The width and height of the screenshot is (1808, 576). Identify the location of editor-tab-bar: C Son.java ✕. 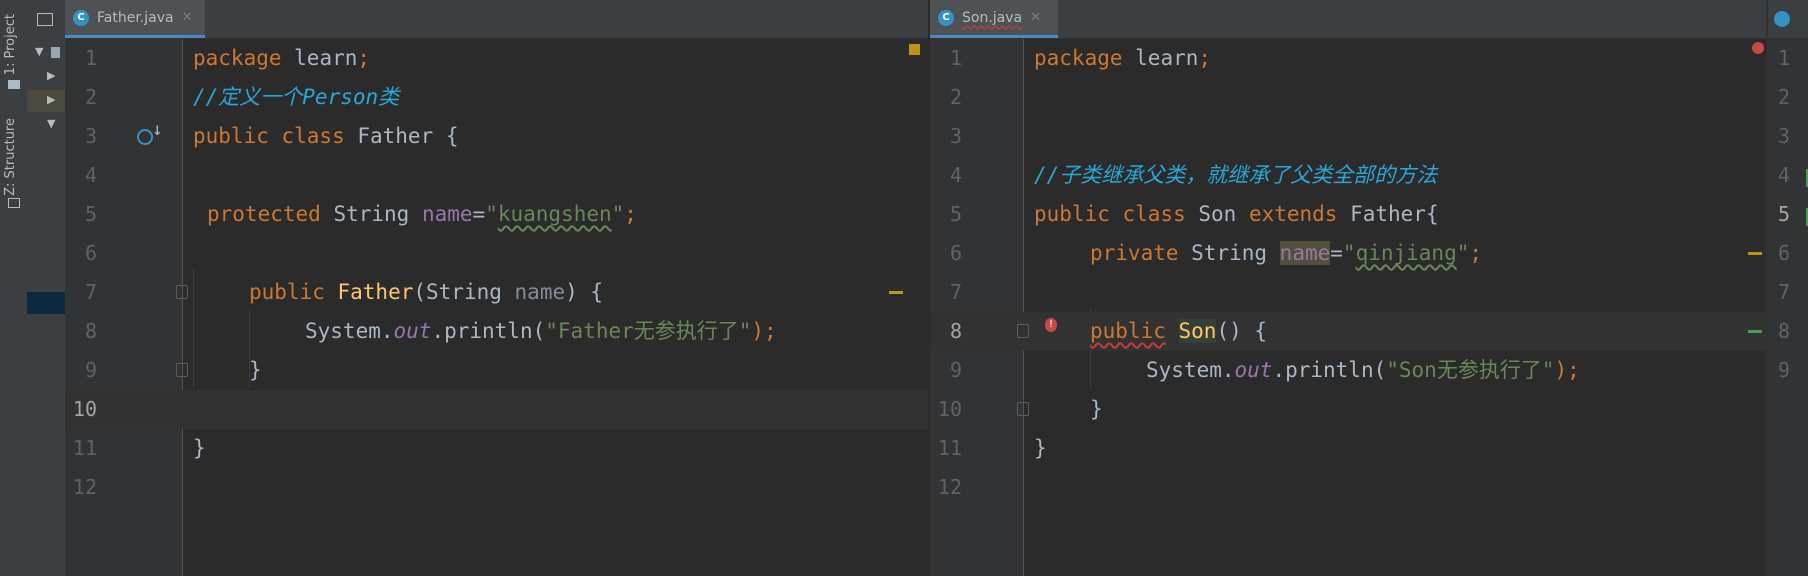
(1348, 19).